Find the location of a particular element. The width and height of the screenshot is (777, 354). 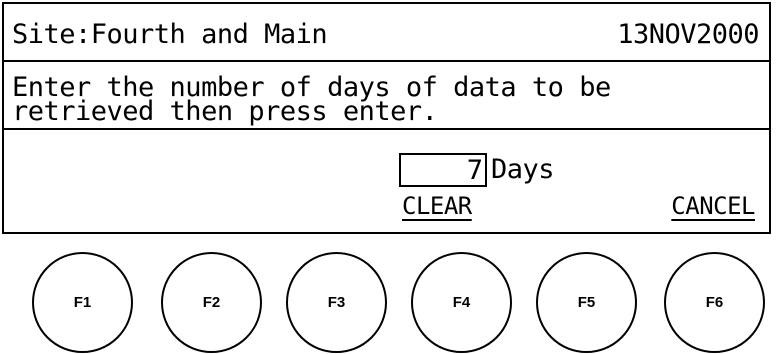

days-unit-label: Days is located at coordinates (523, 169).